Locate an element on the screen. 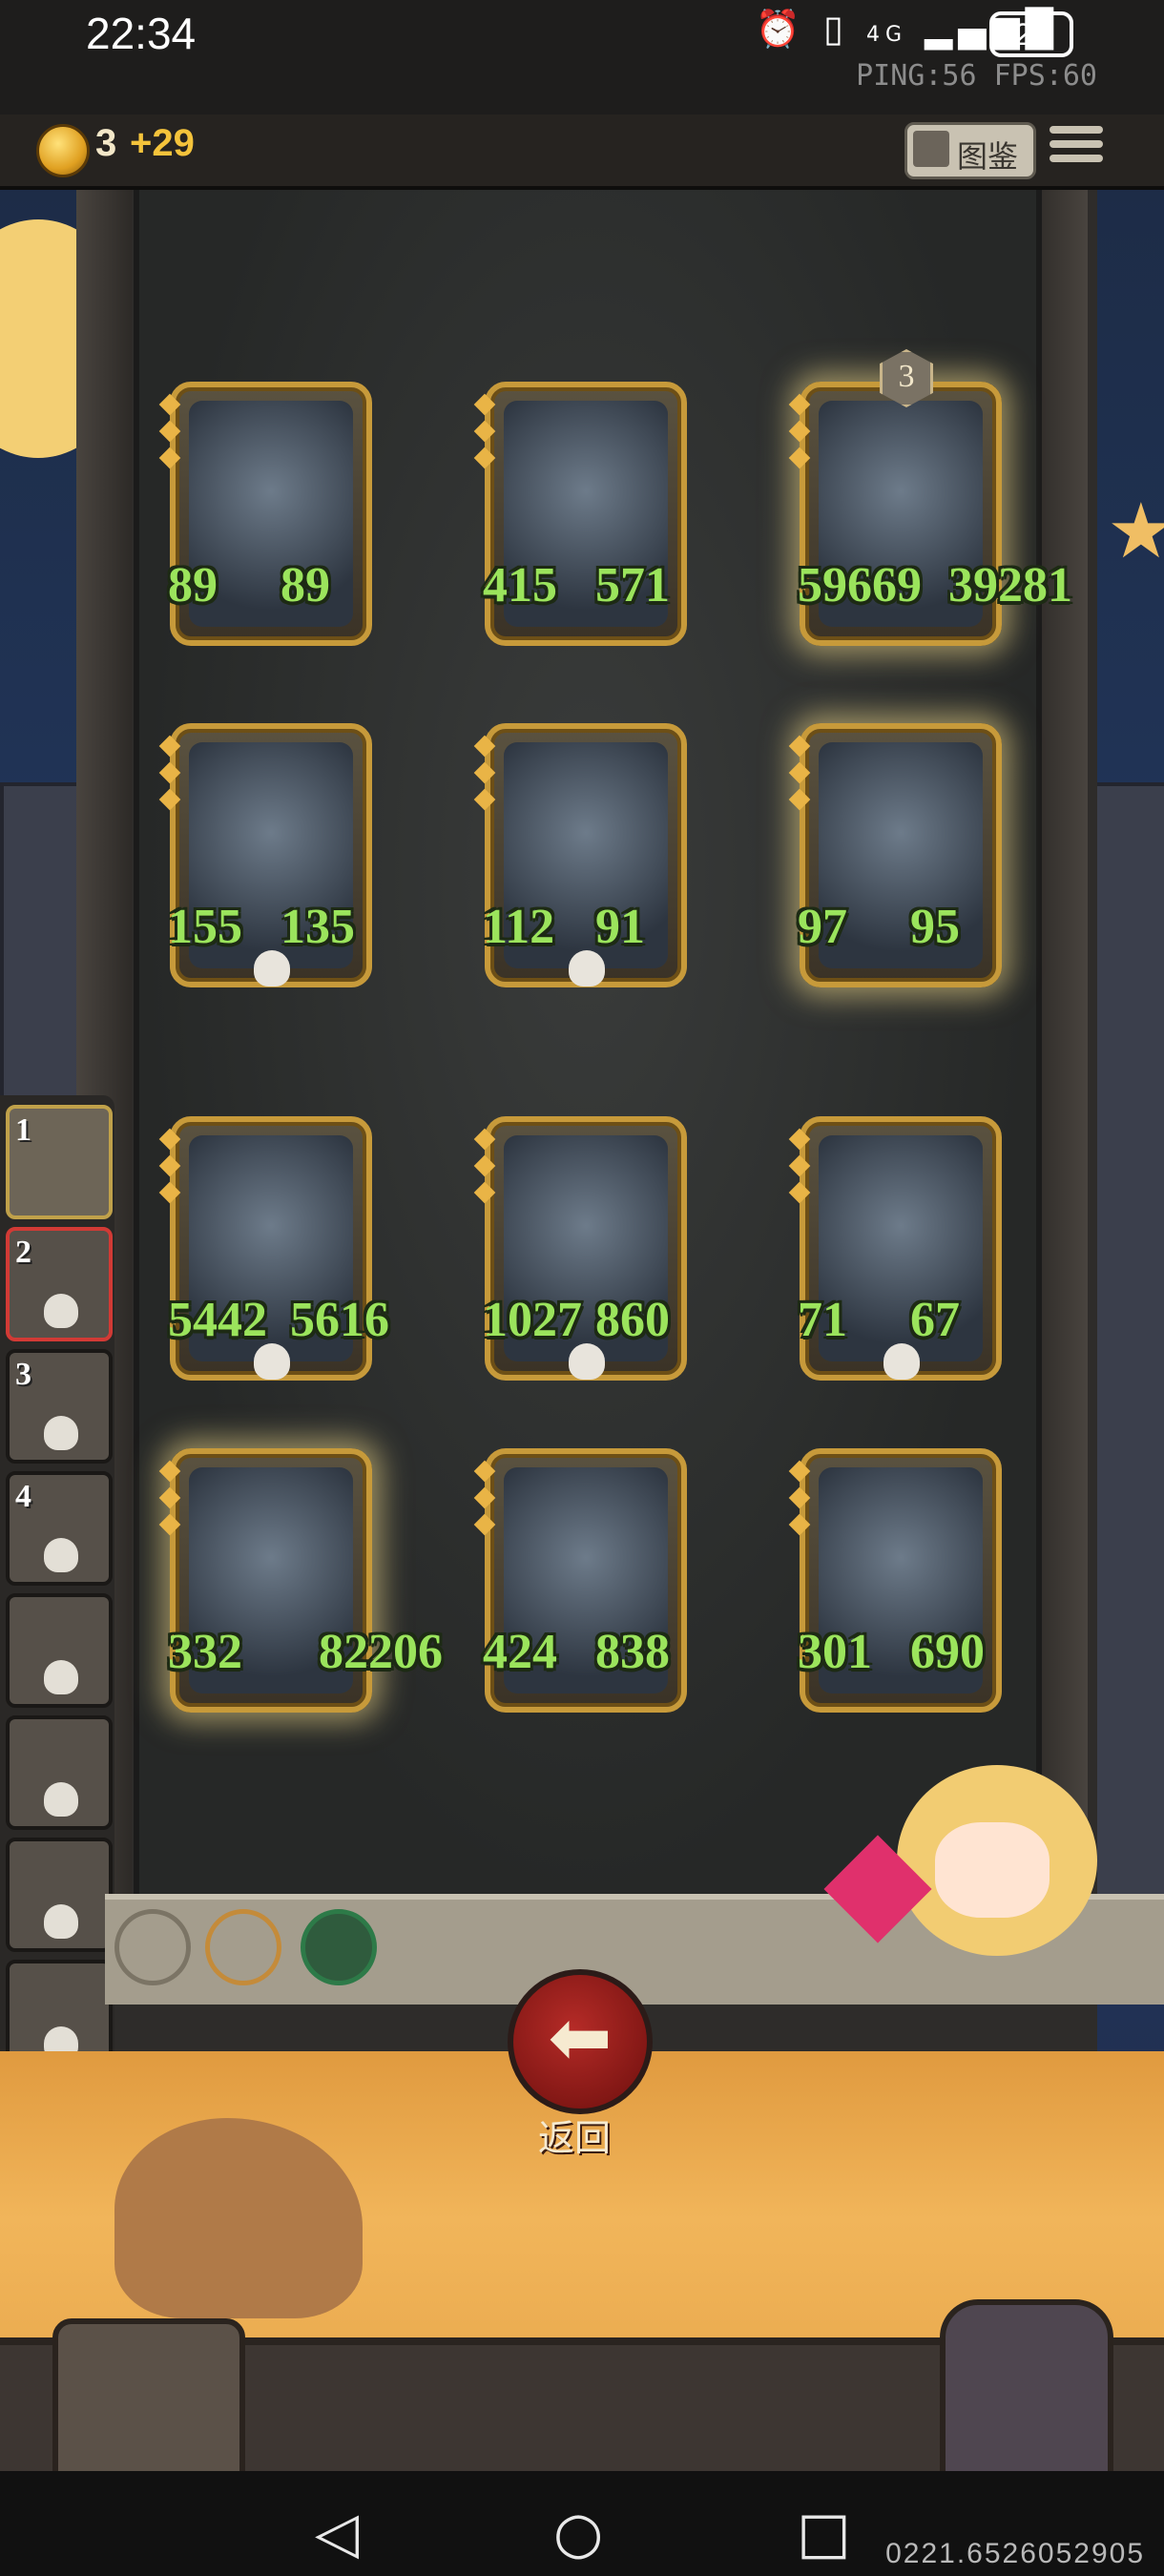  attack-value: 424 is located at coordinates (520, 1652).